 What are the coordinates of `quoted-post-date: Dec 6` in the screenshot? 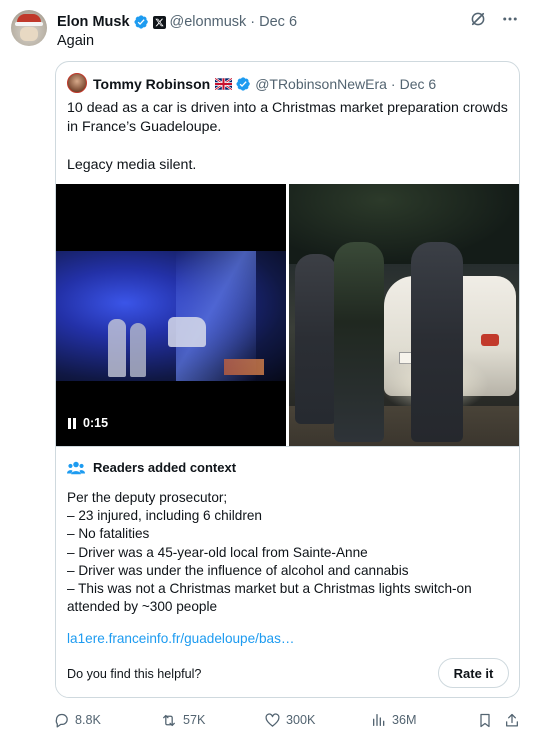 It's located at (418, 84).